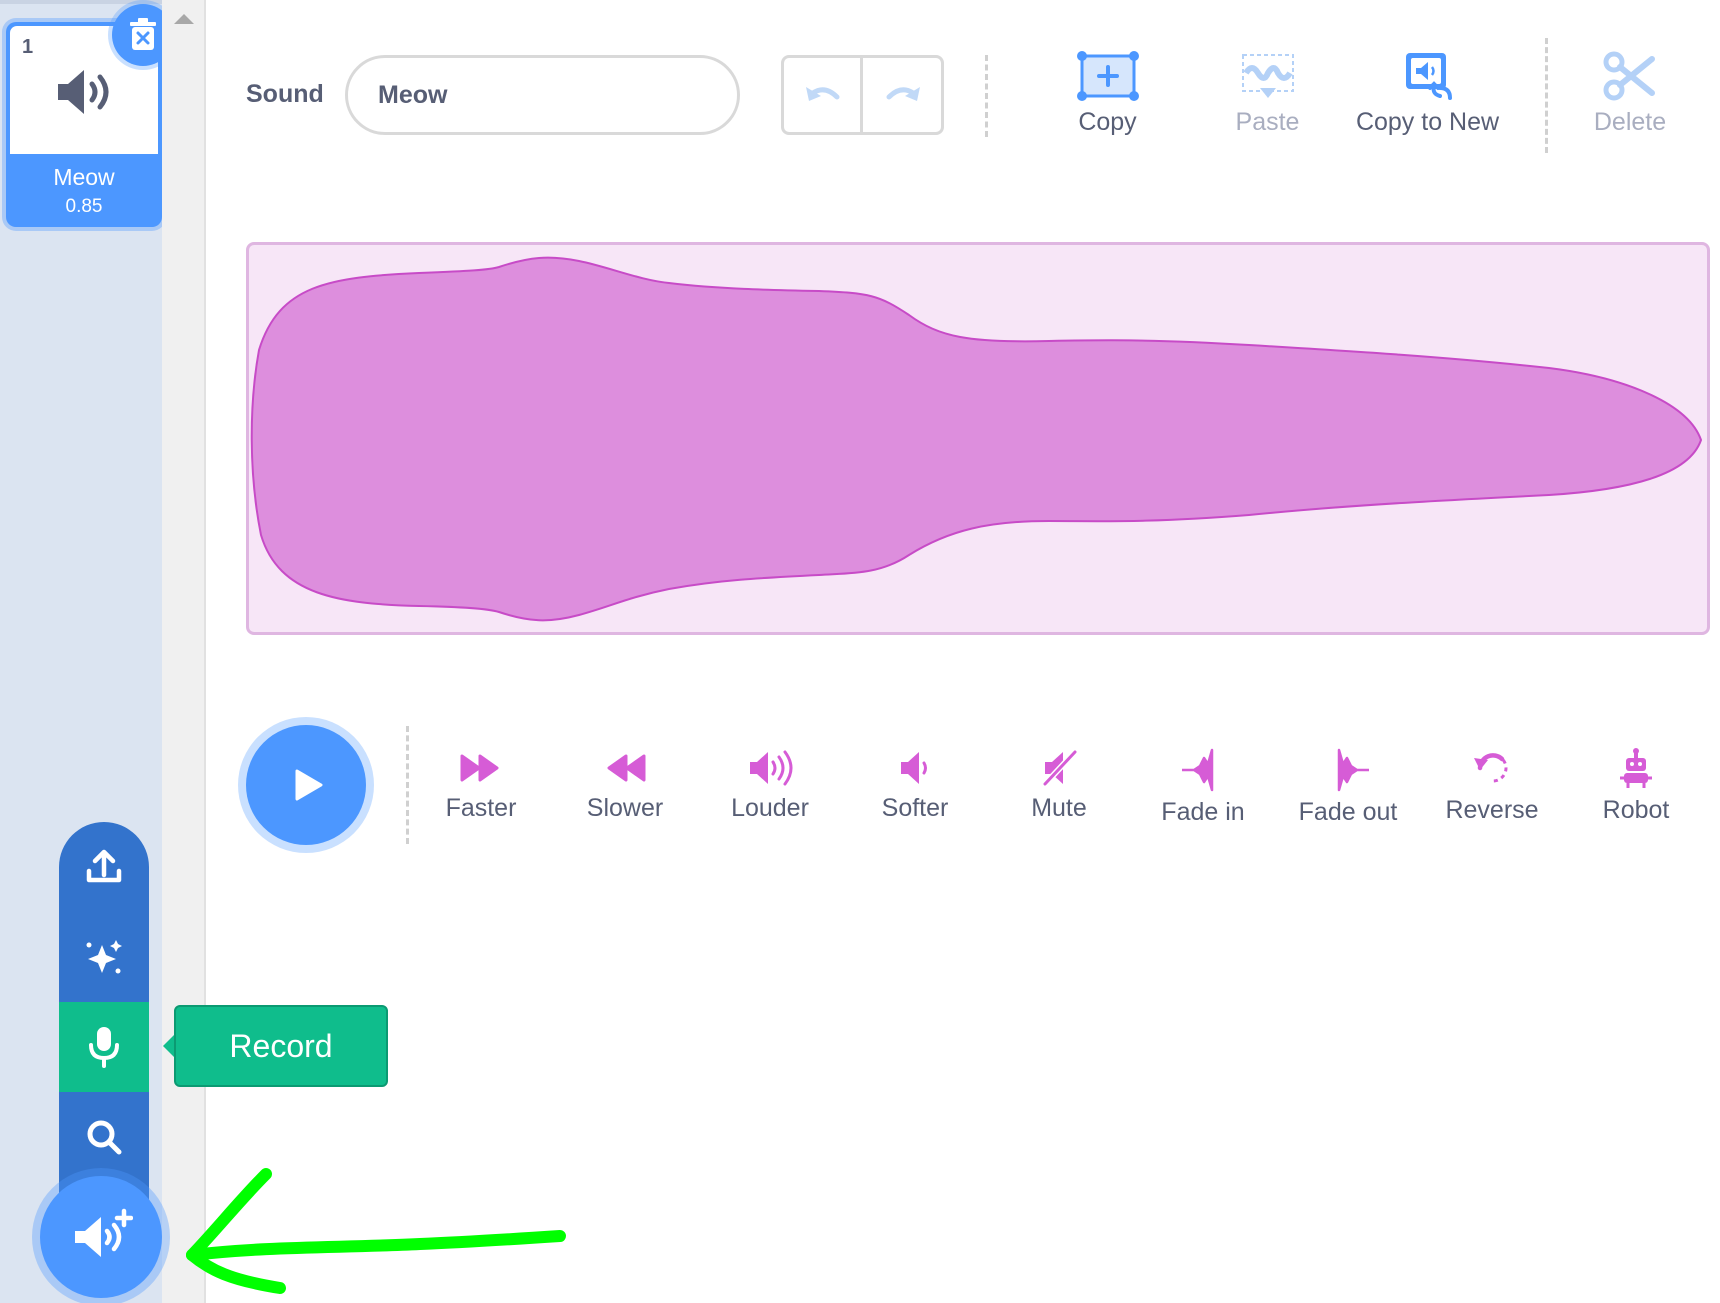  Describe the element at coordinates (143, 34) in the screenshot. I see `trash-icon` at that location.